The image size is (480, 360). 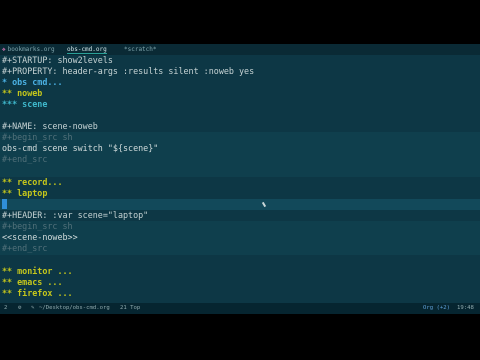 What do you see at coordinates (50, 126) in the screenshot?
I see `org-name-keyword: #+NAME: scene-noweb` at bounding box center [50, 126].